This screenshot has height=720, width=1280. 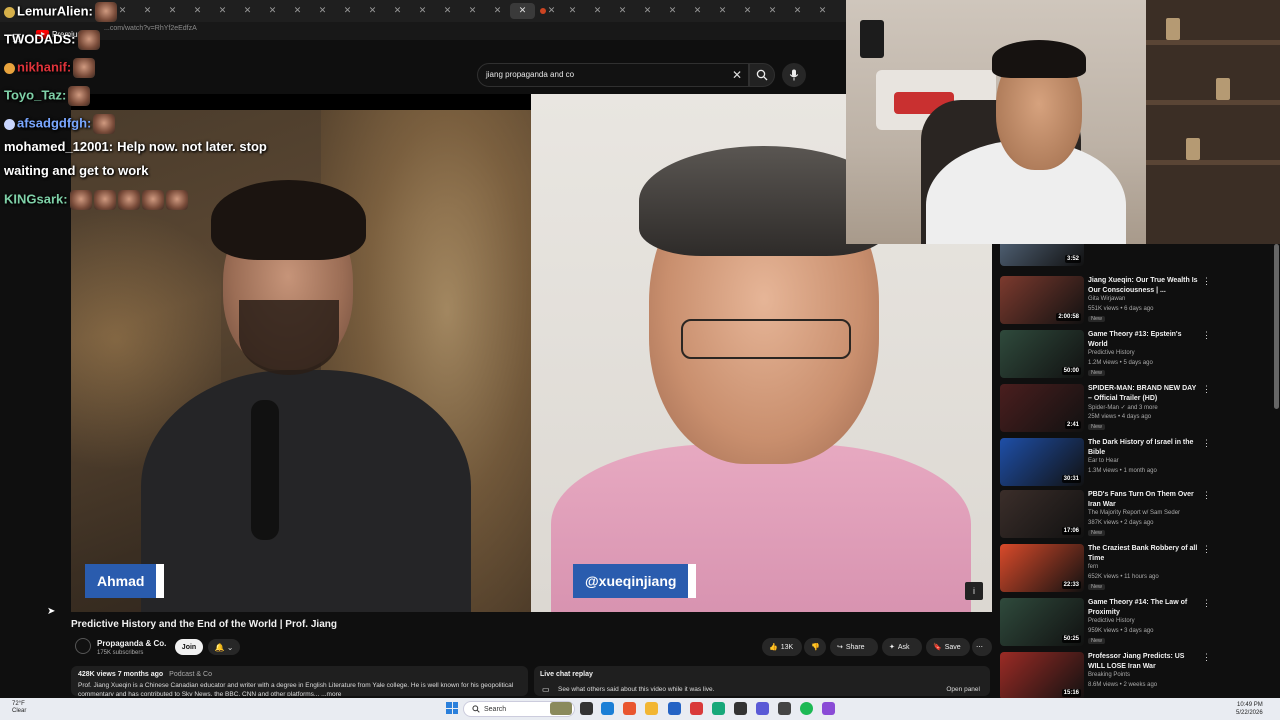 I want to click on video-thumbnail: 17:06, so click(x=1042, y=514).